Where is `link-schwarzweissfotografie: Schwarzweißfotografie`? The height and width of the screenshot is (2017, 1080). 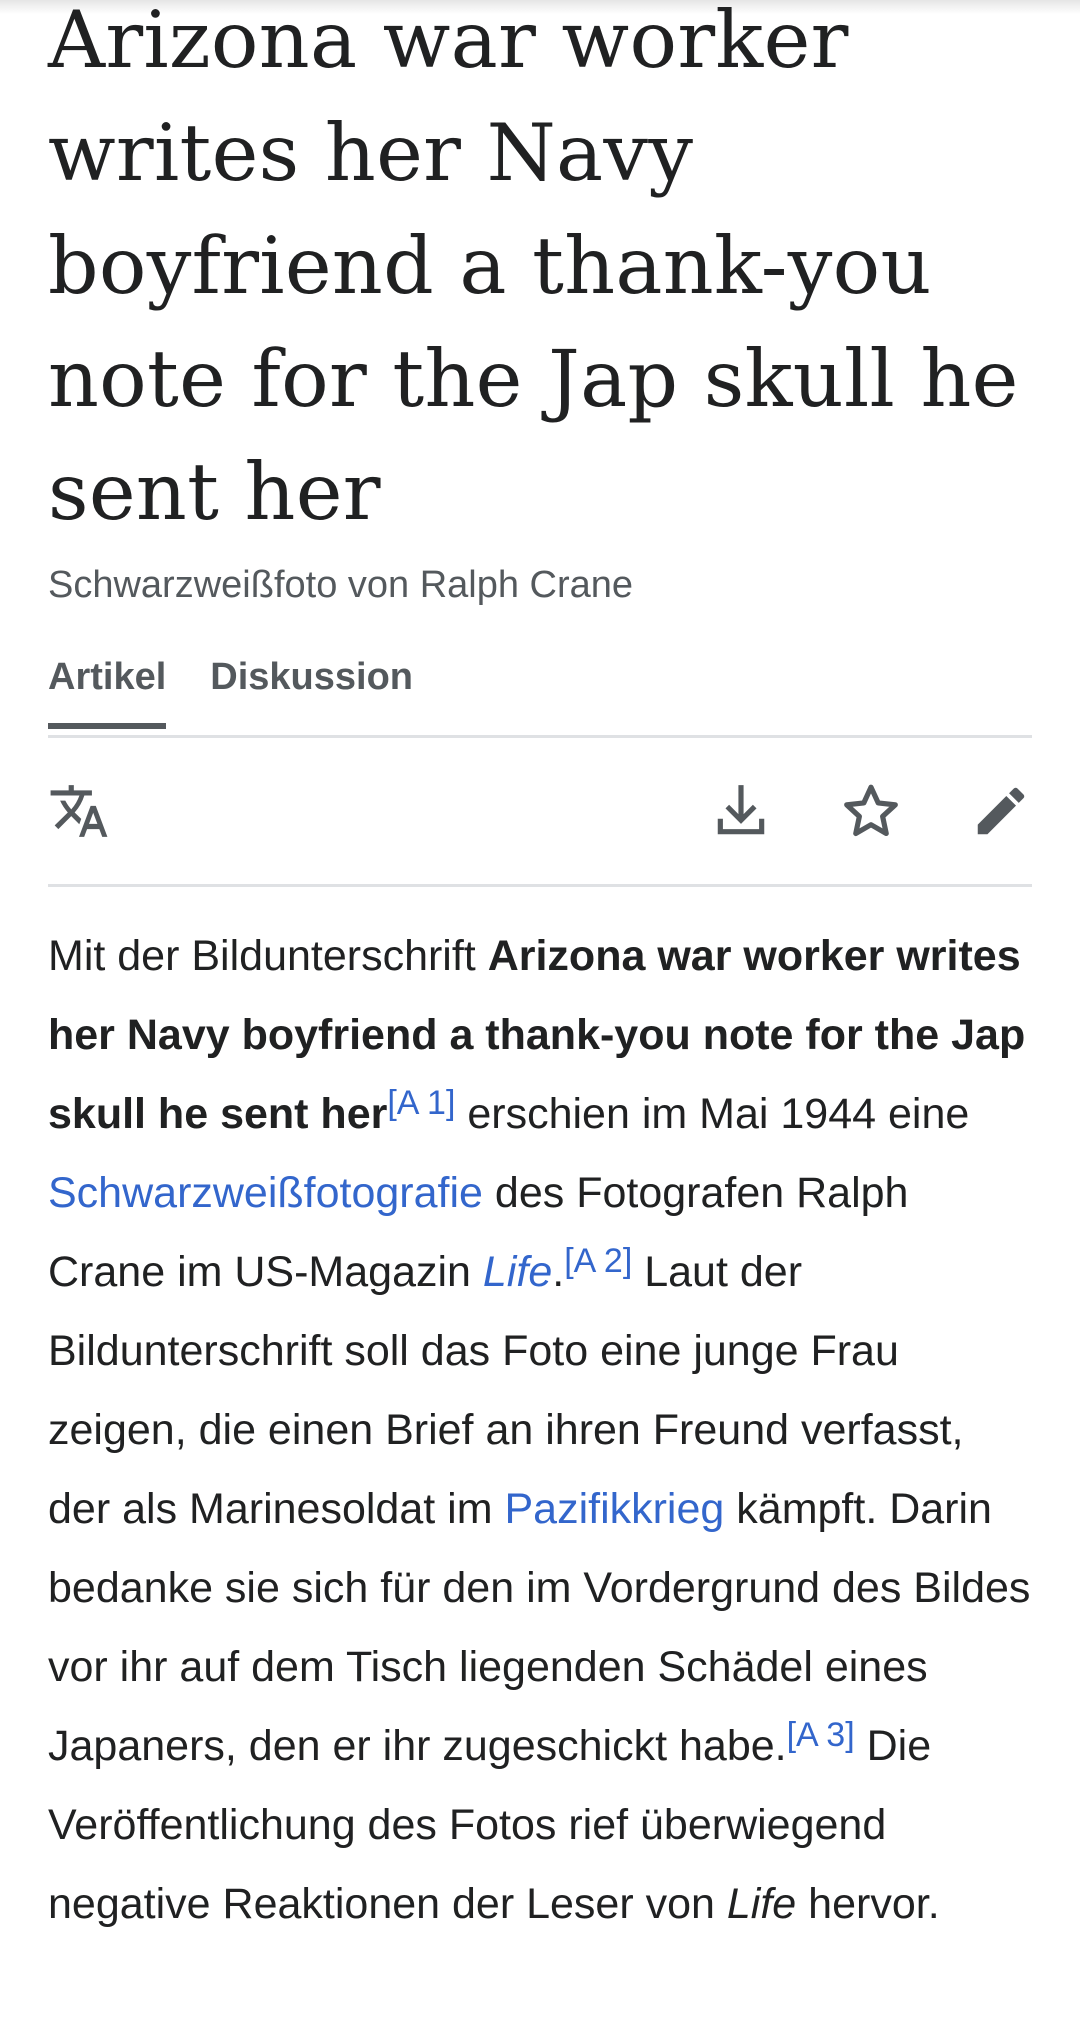 link-schwarzweissfotografie: Schwarzweißfotografie is located at coordinates (265, 1193).